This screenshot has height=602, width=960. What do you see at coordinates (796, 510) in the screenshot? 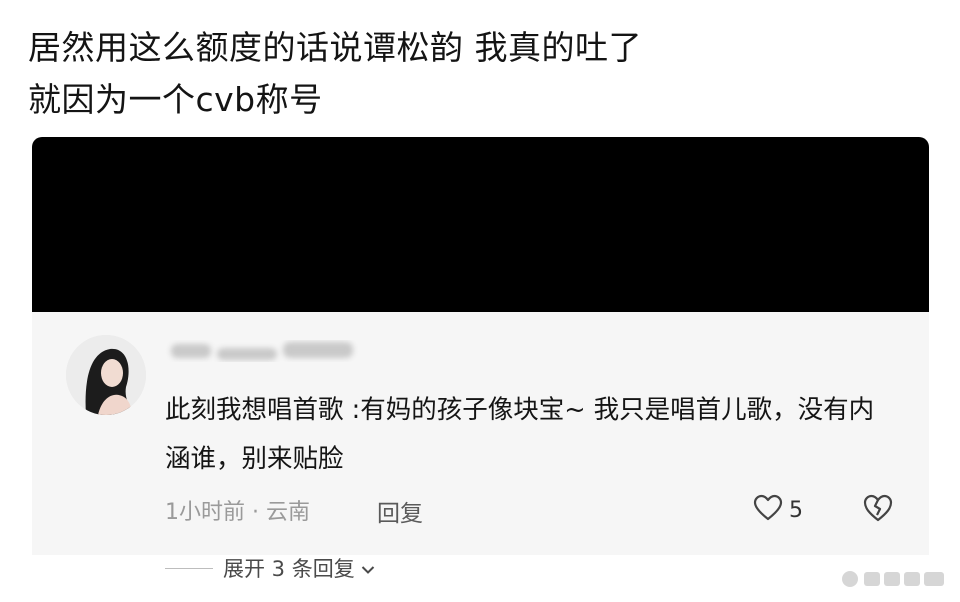
I see `like-count: 5` at bounding box center [796, 510].